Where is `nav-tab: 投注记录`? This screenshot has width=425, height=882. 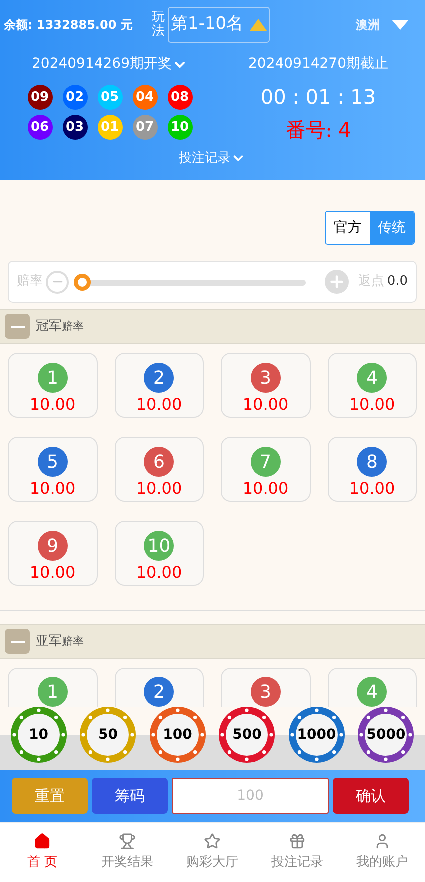
nav-tab: 投注记录 is located at coordinates (297, 852).